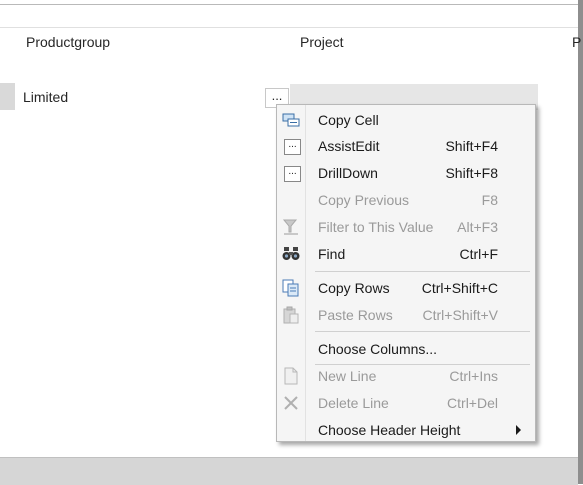 This screenshot has height=485, width=583. What do you see at coordinates (290, 42) in the screenshot?
I see `grid-header-row: Productgroup Project P` at bounding box center [290, 42].